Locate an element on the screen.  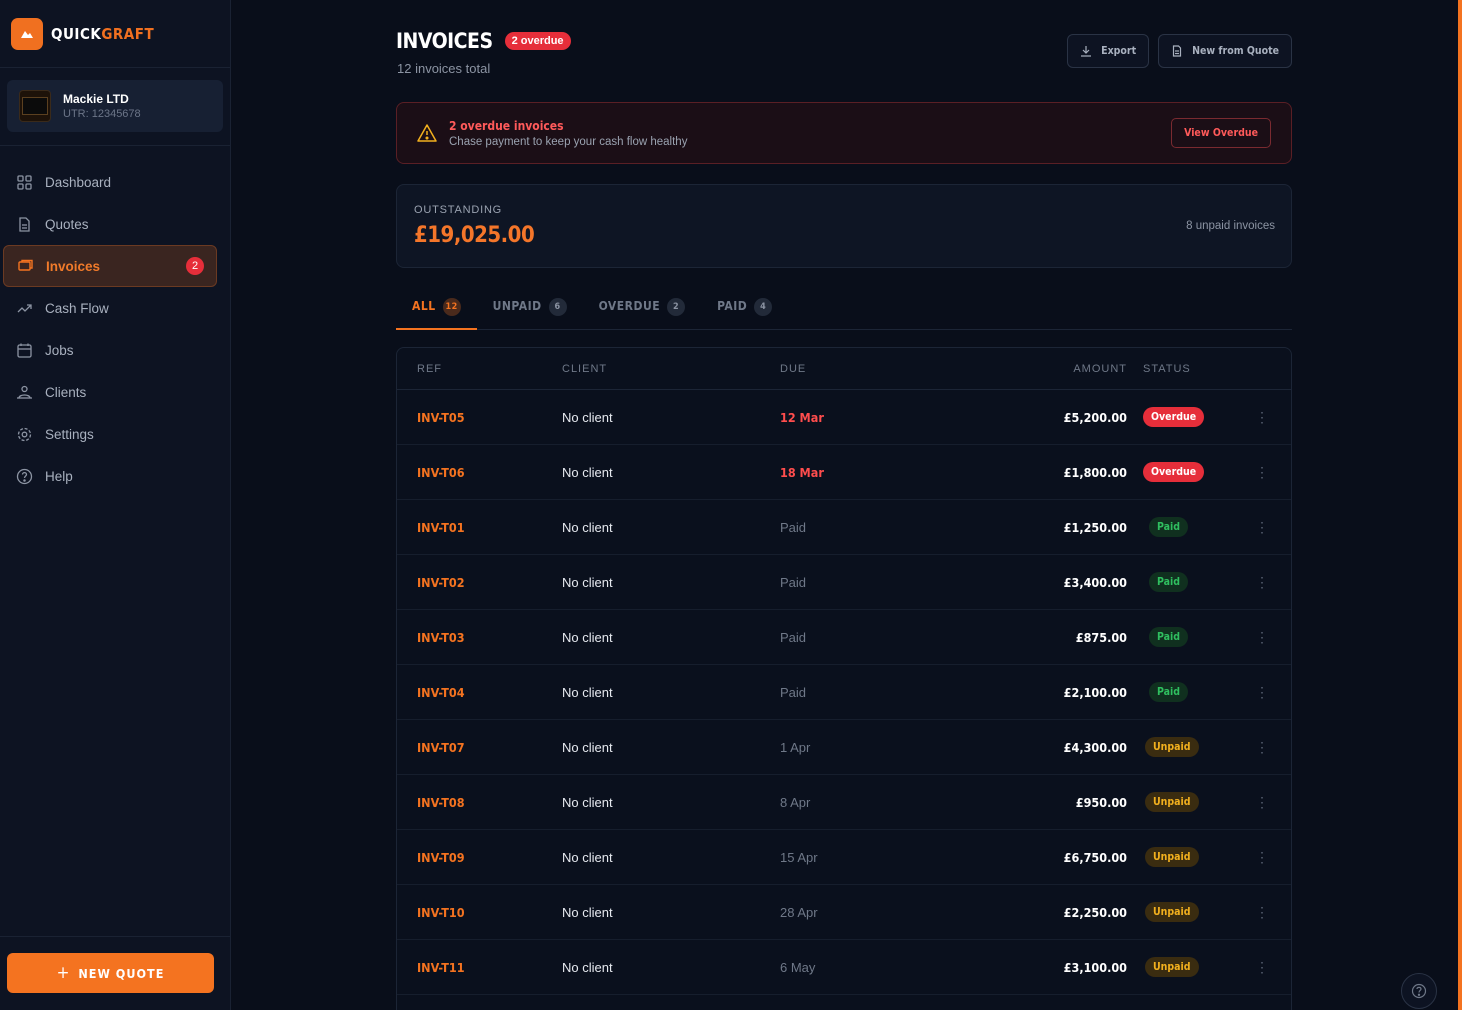
org-avatar is located at coordinates (35, 106).